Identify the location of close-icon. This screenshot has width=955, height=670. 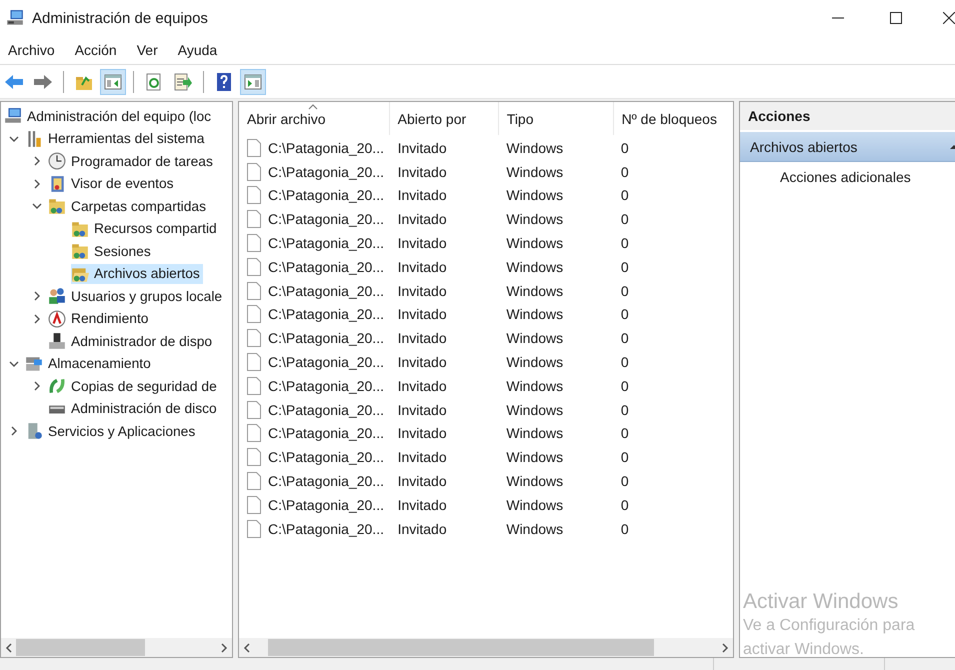
(949, 18).